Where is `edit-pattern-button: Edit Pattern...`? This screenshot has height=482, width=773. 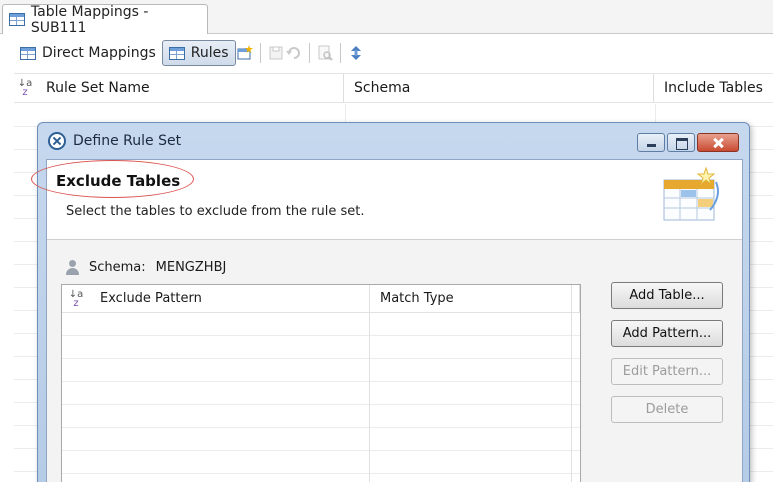 edit-pattern-button: Edit Pattern... is located at coordinates (667, 371).